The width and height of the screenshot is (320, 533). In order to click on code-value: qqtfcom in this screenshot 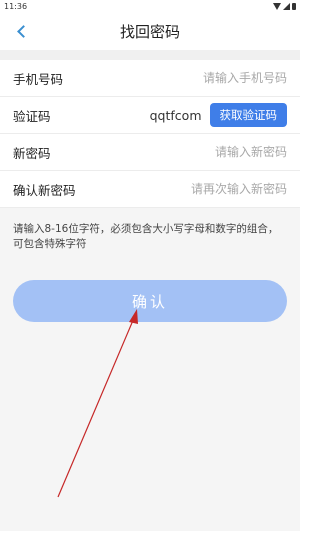, I will do `click(156, 115)`.